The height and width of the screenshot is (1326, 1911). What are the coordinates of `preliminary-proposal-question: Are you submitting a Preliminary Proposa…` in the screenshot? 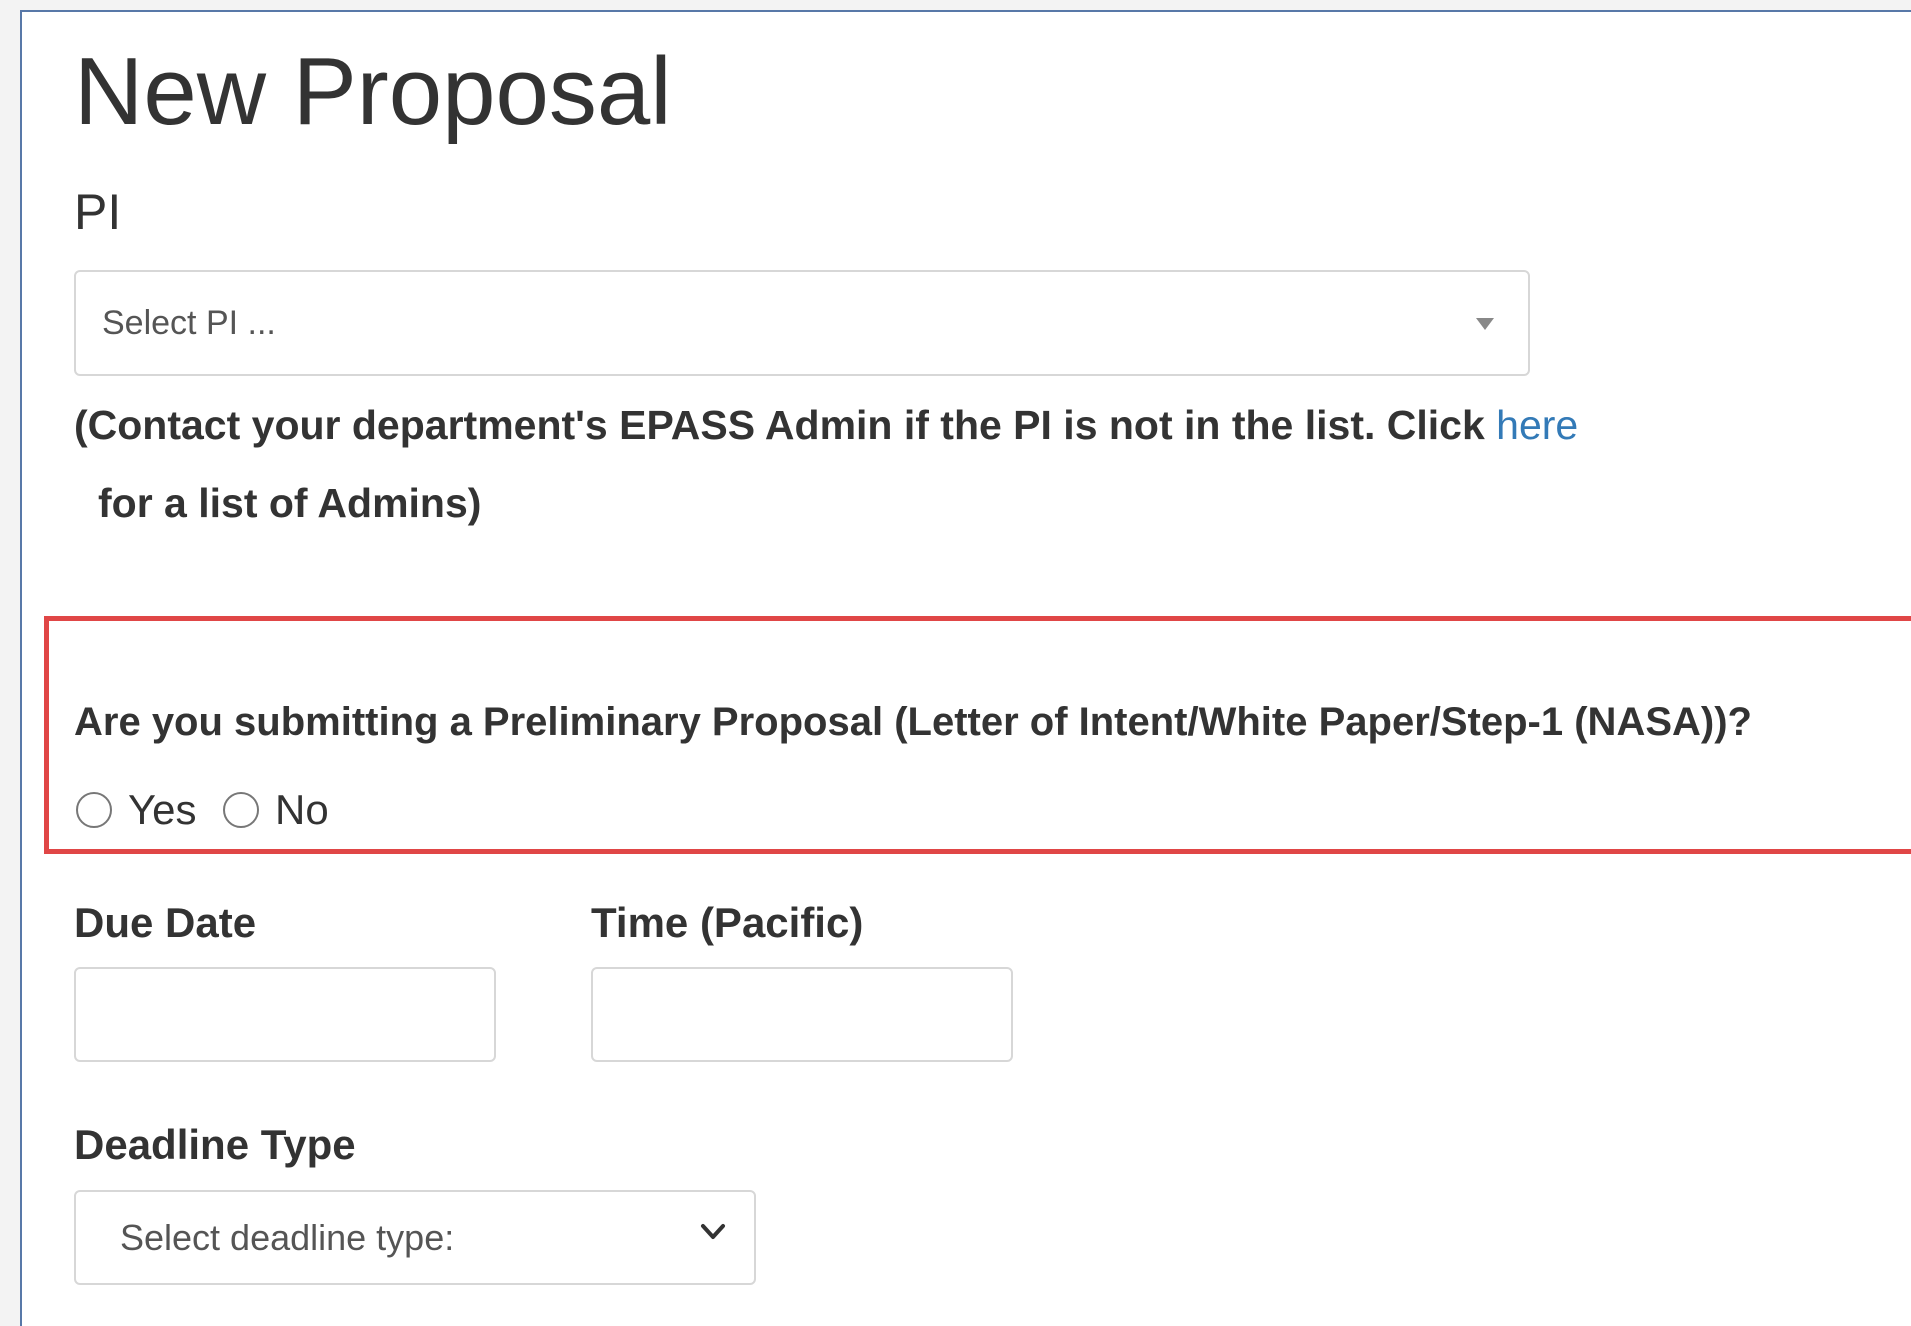 It's located at (913, 722).